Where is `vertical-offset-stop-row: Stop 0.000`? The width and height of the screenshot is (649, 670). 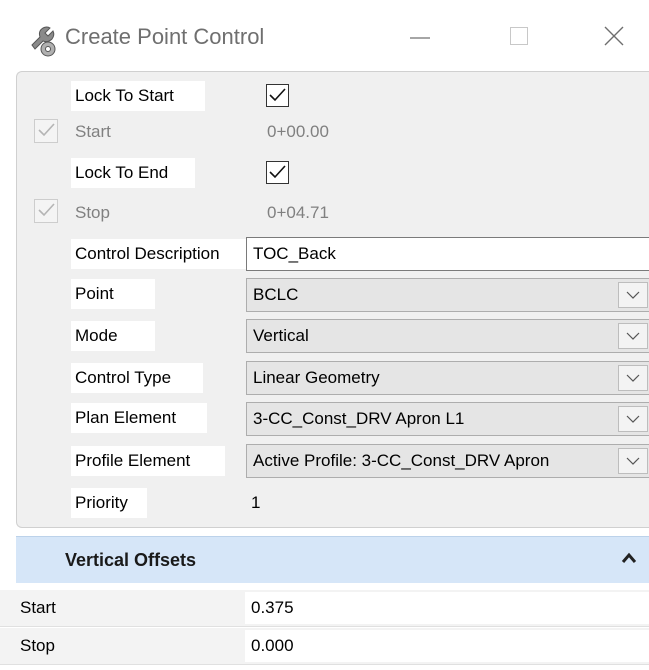
vertical-offset-stop-row: Stop 0.000 is located at coordinates (324, 646).